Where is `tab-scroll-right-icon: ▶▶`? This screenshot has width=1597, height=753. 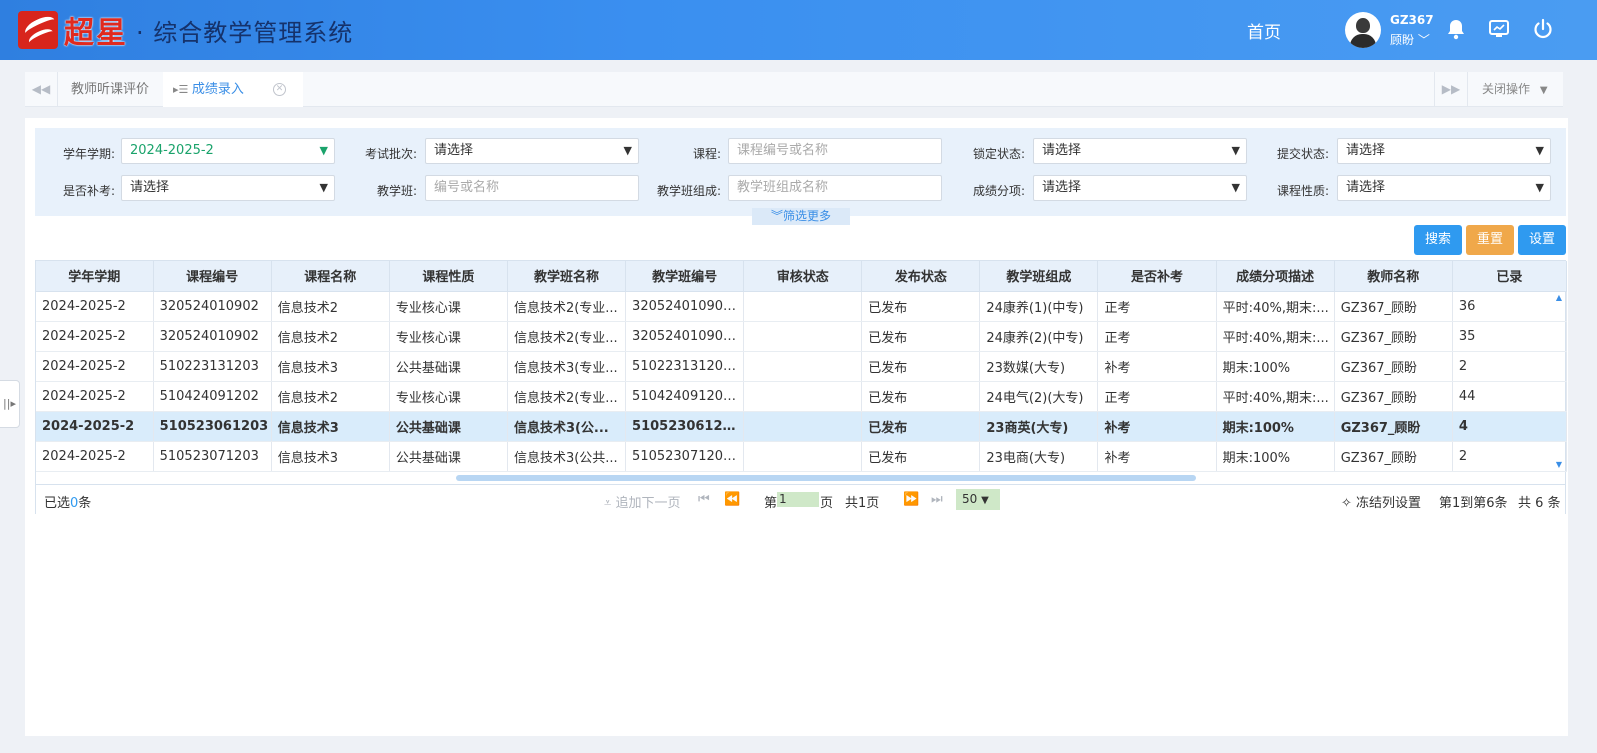
tab-scroll-right-icon: ▶▶ is located at coordinates (1450, 89).